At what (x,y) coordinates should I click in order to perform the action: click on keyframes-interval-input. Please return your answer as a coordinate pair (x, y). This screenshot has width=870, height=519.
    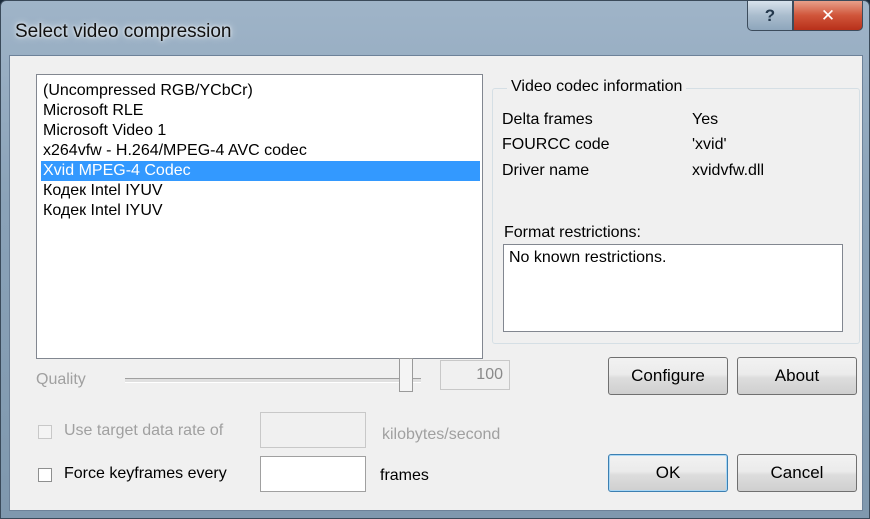
    Looking at the image, I should click on (313, 474).